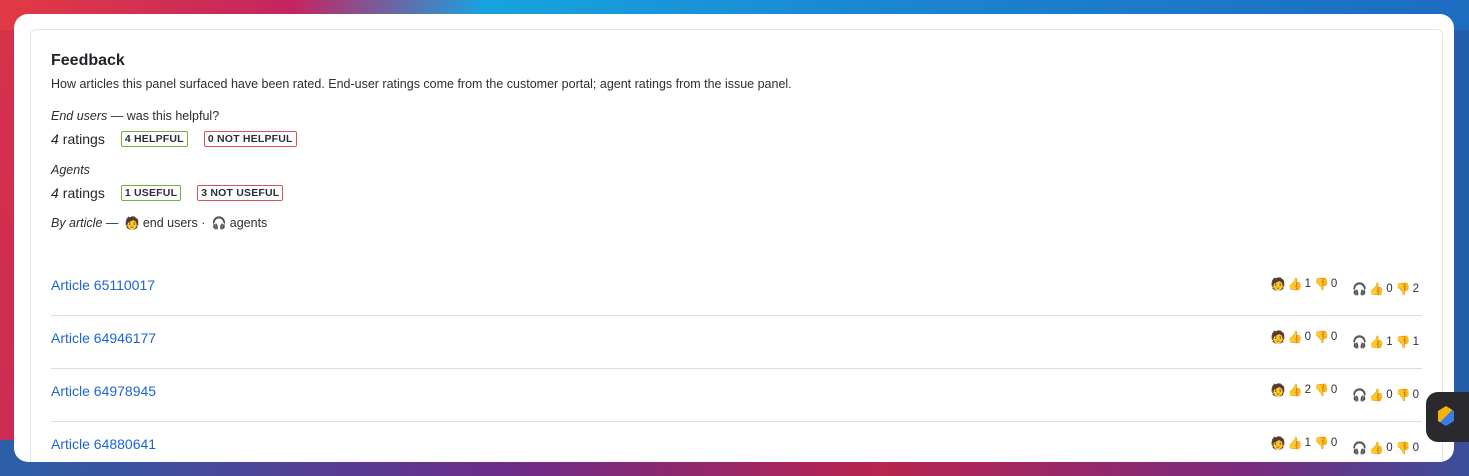 This screenshot has width=1469, height=476. What do you see at coordinates (250, 139) in the screenshot?
I see `not-helpful-badge: 0 NOT HELPFUL` at bounding box center [250, 139].